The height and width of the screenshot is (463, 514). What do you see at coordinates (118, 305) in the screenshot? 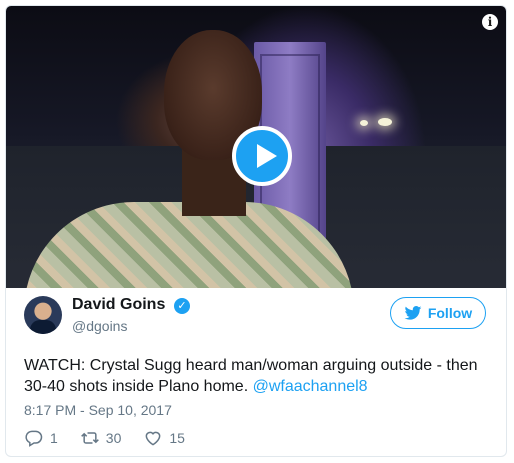
I see `author-name: David Goins` at bounding box center [118, 305].